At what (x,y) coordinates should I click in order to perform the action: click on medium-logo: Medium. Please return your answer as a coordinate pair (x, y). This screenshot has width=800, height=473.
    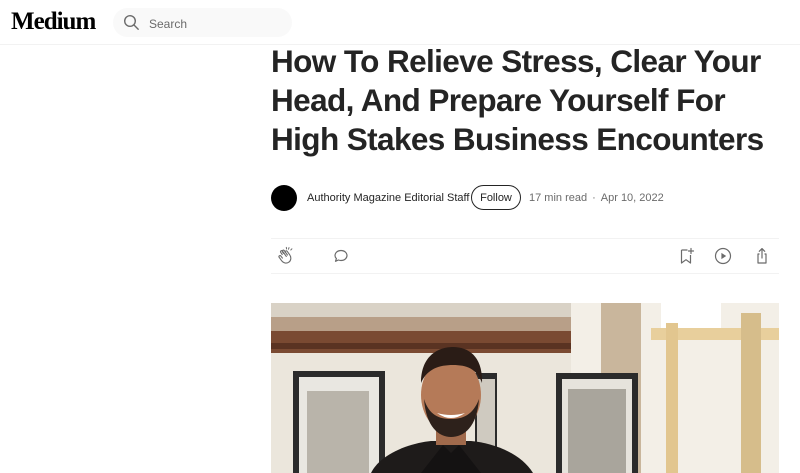
    Looking at the image, I should click on (53, 22).